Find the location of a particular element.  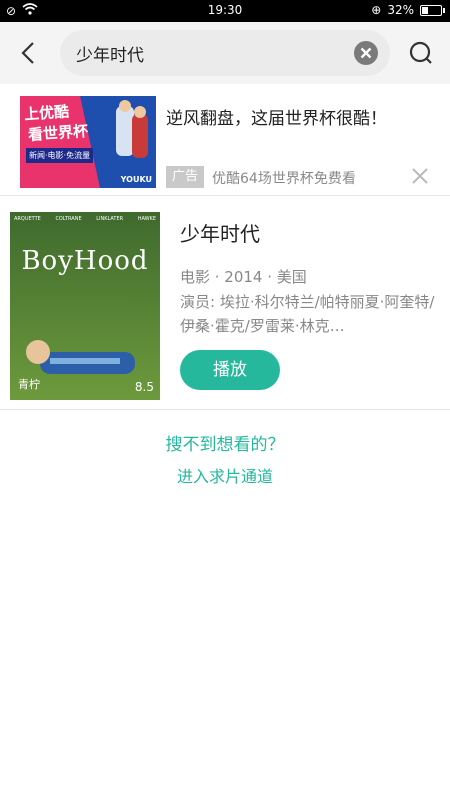

request-movie-link: 进入求片通道 is located at coordinates (225, 475).